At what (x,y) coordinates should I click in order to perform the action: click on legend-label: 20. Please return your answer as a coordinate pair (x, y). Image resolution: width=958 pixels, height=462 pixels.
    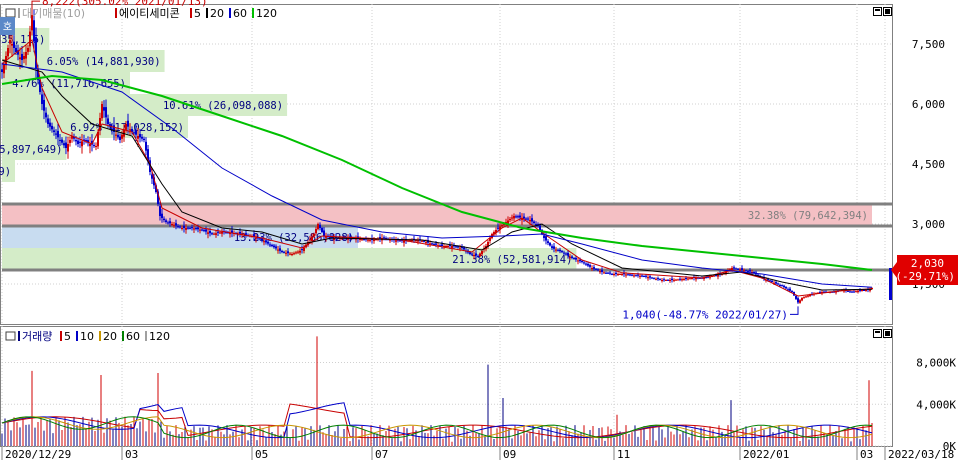
    Looking at the image, I should click on (110, 336).